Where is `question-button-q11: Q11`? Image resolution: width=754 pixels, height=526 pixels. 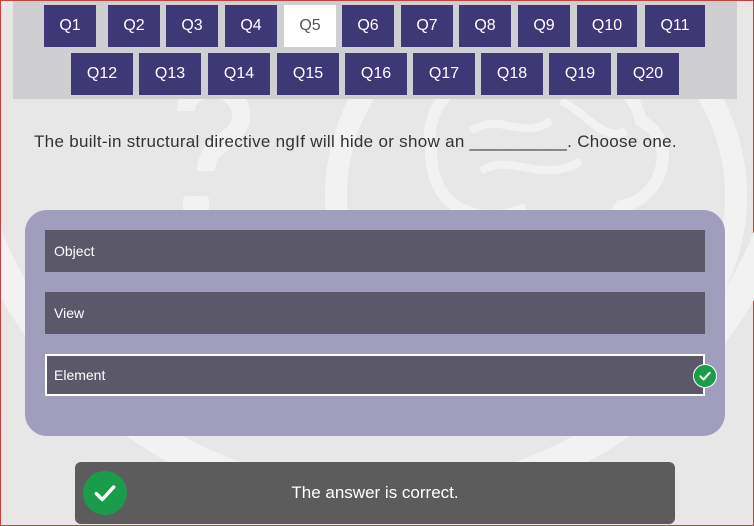
question-button-q11: Q11 is located at coordinates (675, 26).